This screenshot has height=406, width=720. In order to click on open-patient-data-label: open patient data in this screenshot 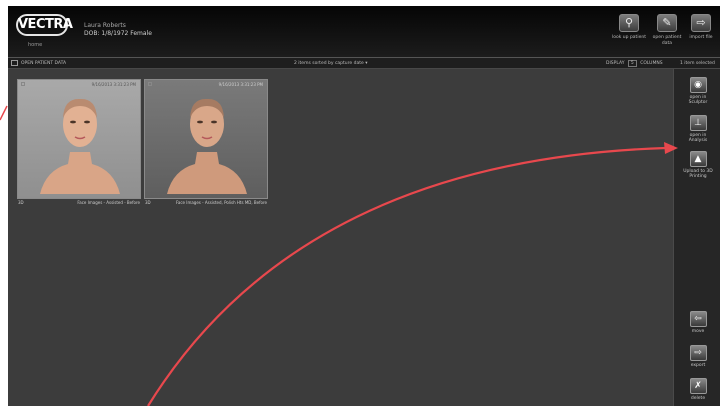, I will do `click(667, 40)`.